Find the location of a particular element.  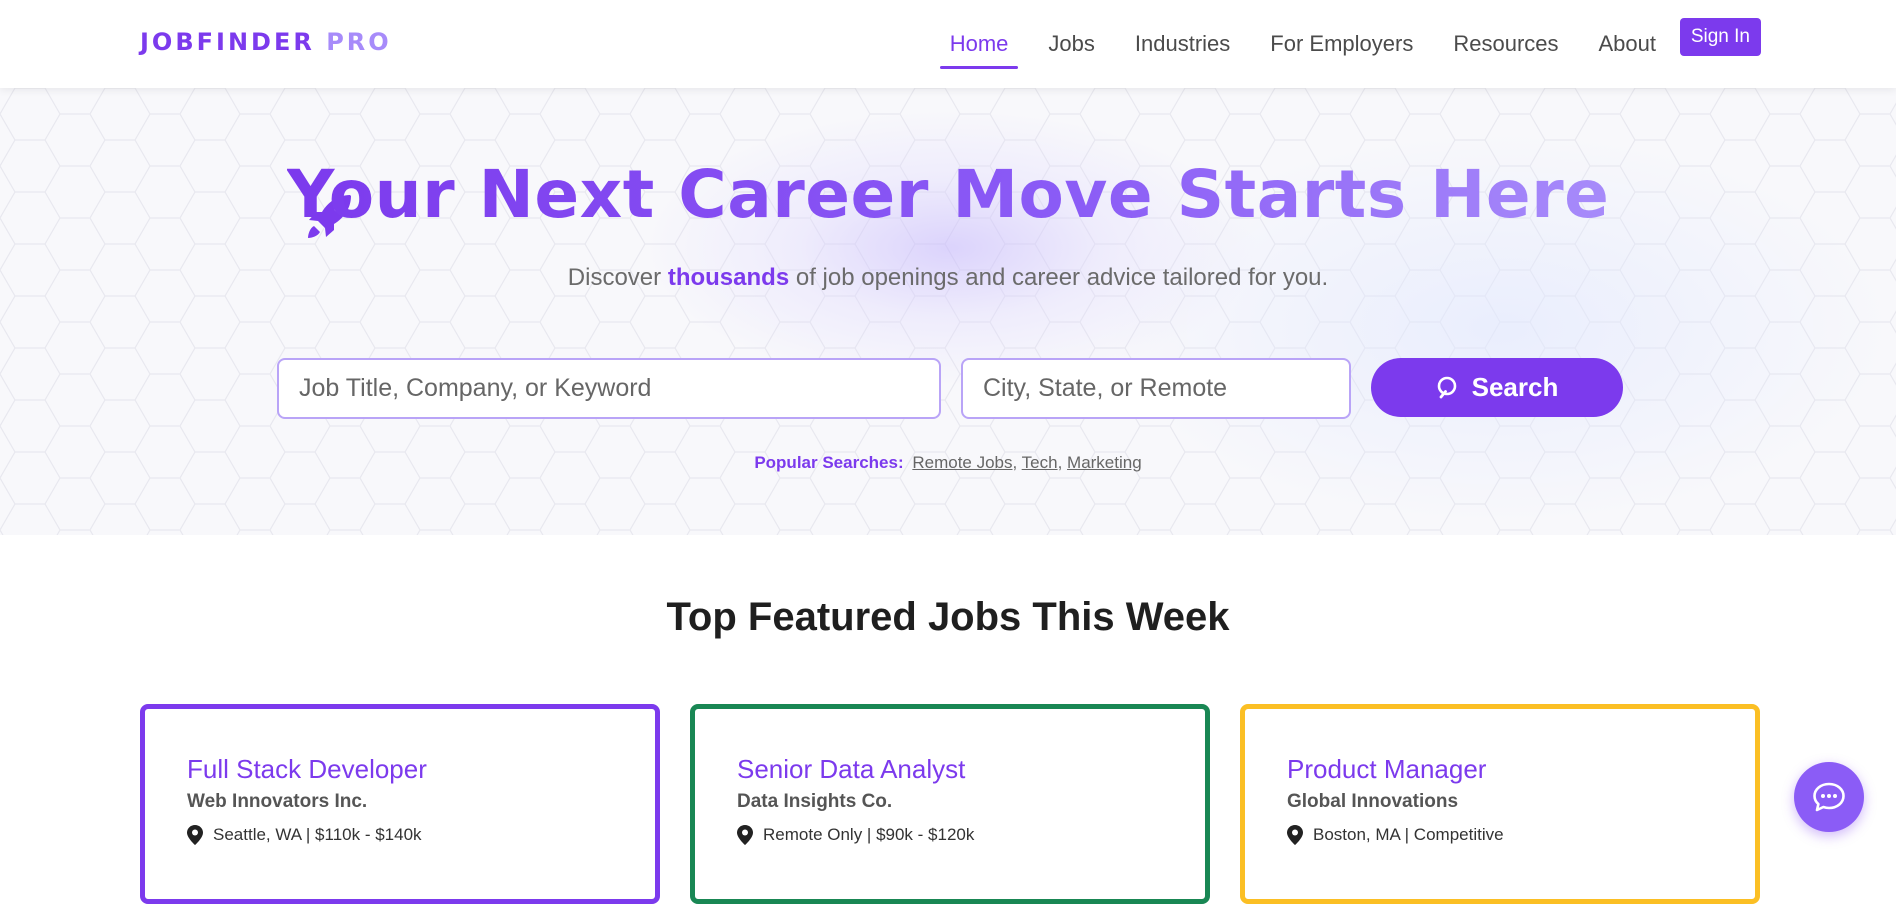

job-title: Product Manager is located at coordinates (1386, 769).